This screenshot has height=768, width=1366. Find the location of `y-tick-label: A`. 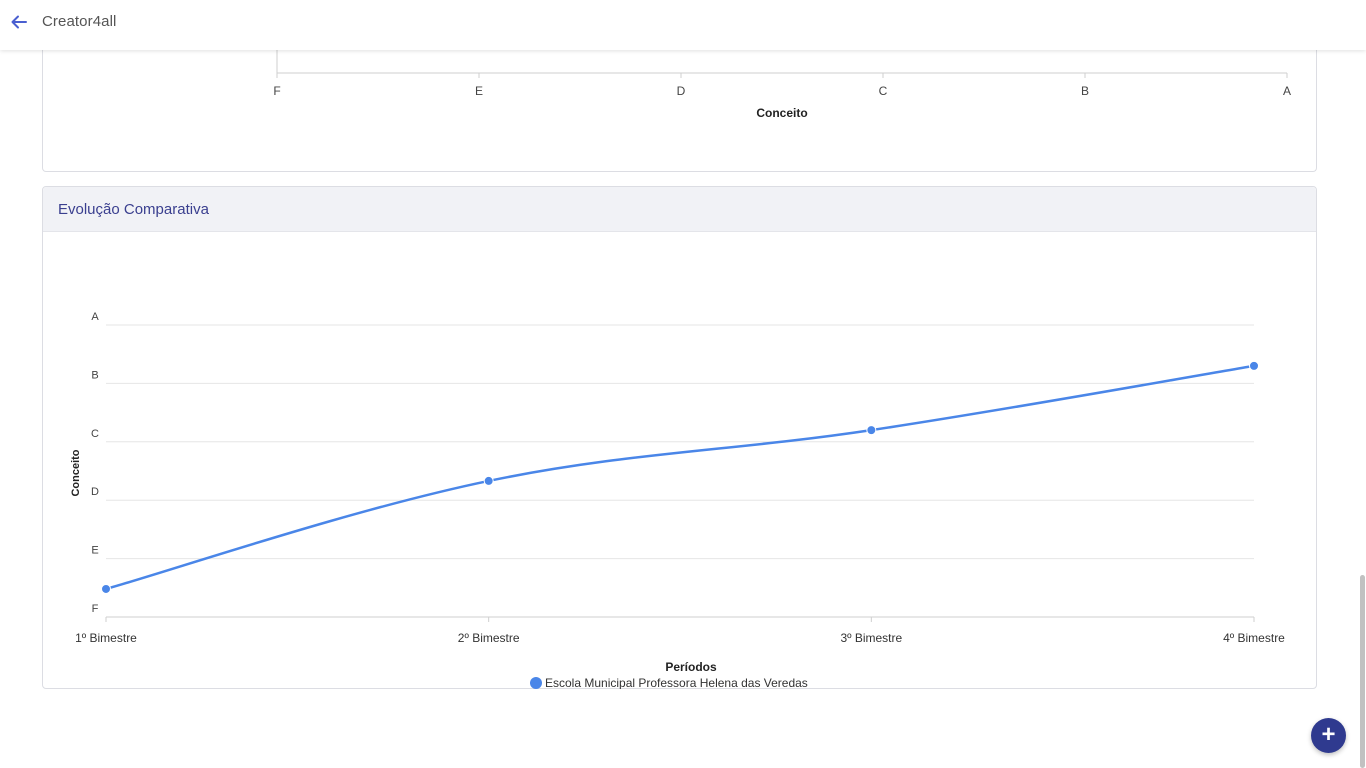

y-tick-label: A is located at coordinates (95, 317).